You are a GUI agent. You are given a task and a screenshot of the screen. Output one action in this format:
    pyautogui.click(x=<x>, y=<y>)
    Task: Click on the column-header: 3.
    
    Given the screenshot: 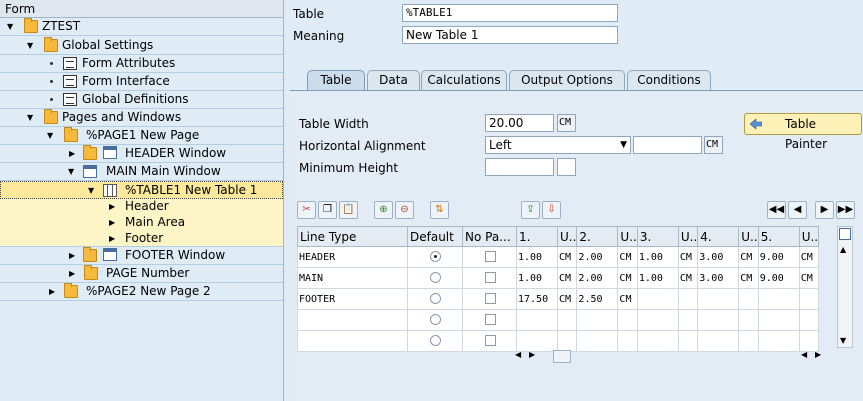 What is the action you would take?
    pyautogui.click(x=657, y=236)
    